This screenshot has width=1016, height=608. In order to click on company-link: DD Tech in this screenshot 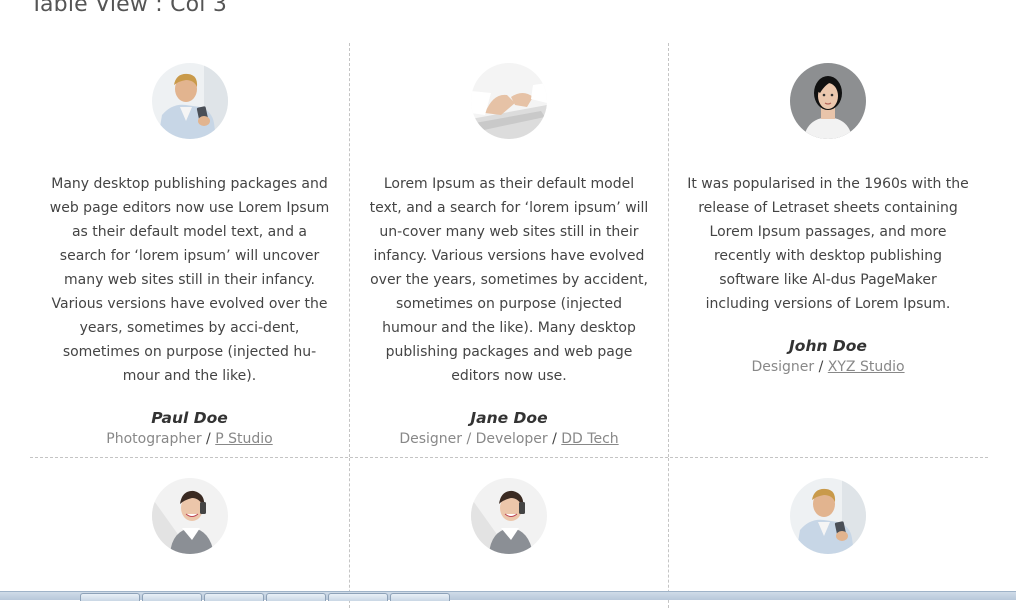, I will do `click(589, 439)`.